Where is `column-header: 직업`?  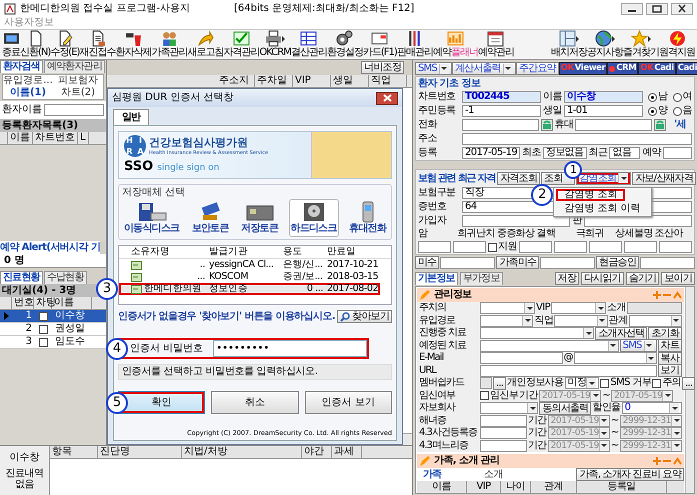
column-header: 직업 is located at coordinates (388, 81).